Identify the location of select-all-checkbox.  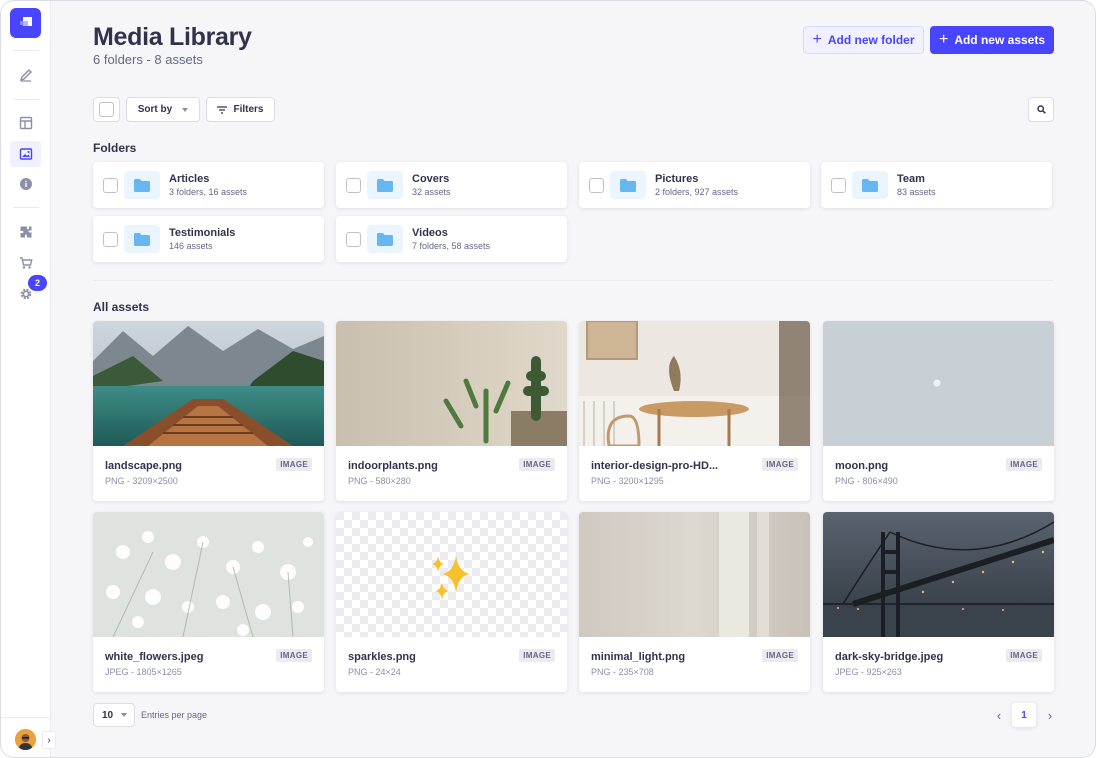
(106, 109).